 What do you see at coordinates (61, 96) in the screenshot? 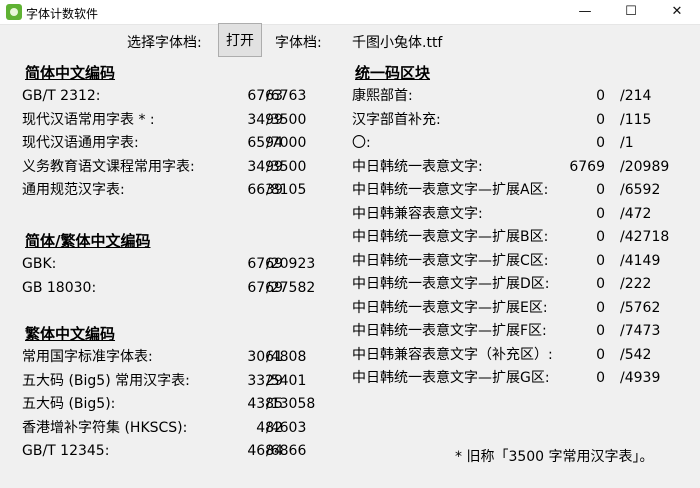
I see `row-label: GB/T 2312:` at bounding box center [61, 96].